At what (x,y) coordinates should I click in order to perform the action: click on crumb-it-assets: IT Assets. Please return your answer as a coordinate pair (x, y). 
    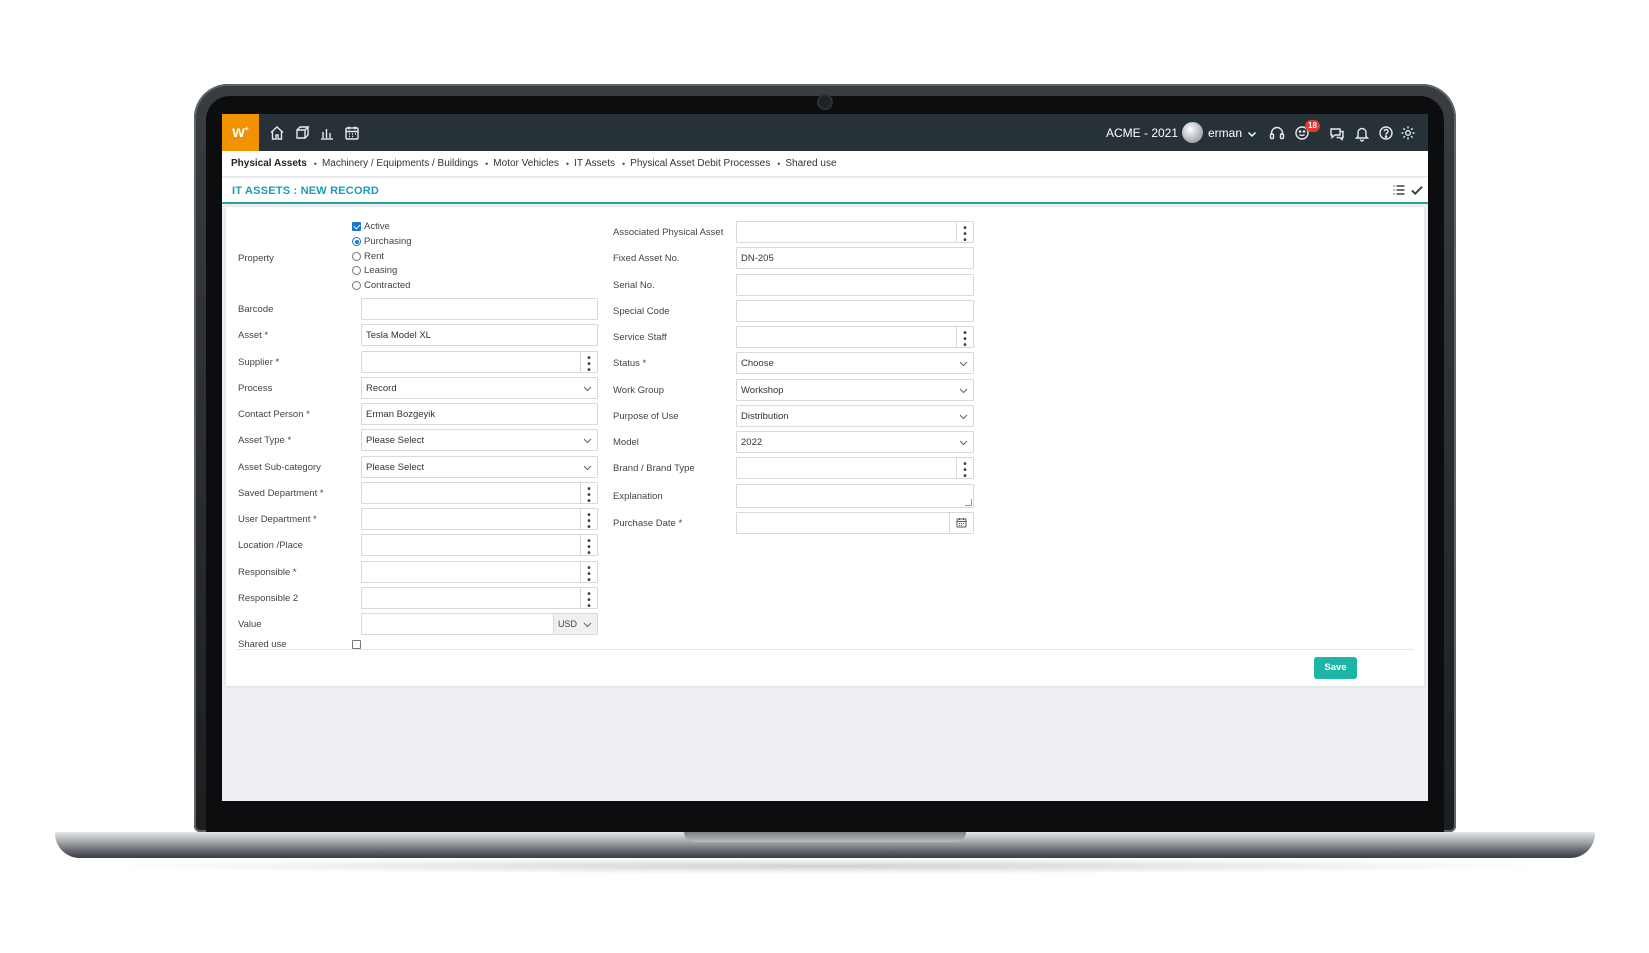
    Looking at the image, I should click on (594, 163).